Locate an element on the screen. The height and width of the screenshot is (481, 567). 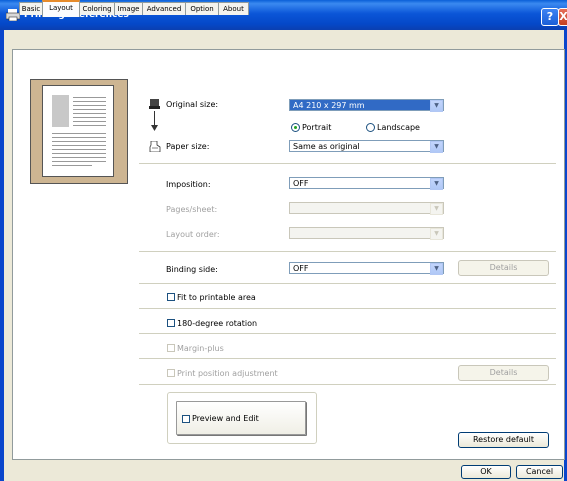
paper-size-select: Same as original ▼ is located at coordinates (366, 146).